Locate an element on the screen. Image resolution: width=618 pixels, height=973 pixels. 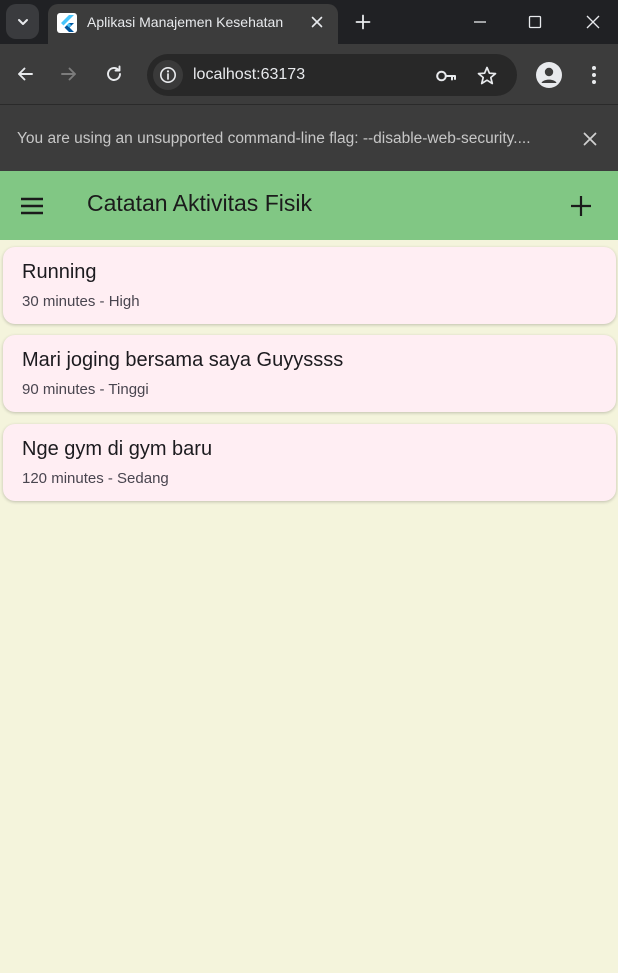
new-tab-button is located at coordinates (363, 22).